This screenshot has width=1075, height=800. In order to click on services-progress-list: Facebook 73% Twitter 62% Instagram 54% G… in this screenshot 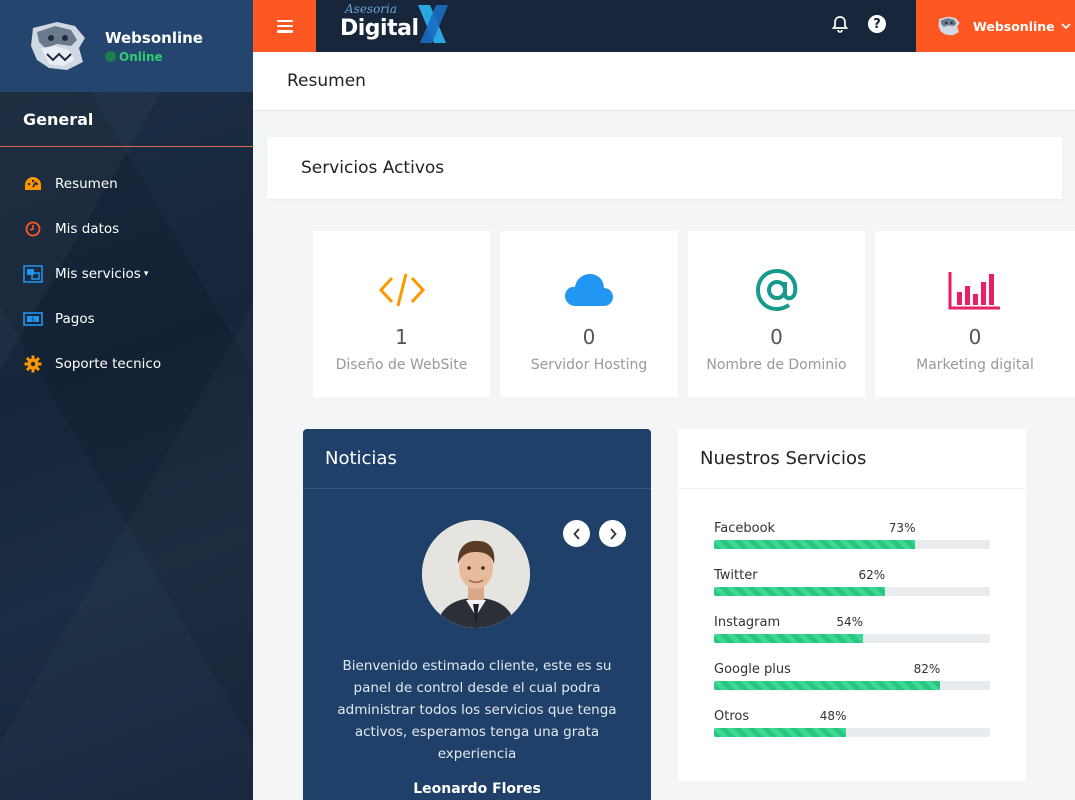, I will do `click(852, 622)`.